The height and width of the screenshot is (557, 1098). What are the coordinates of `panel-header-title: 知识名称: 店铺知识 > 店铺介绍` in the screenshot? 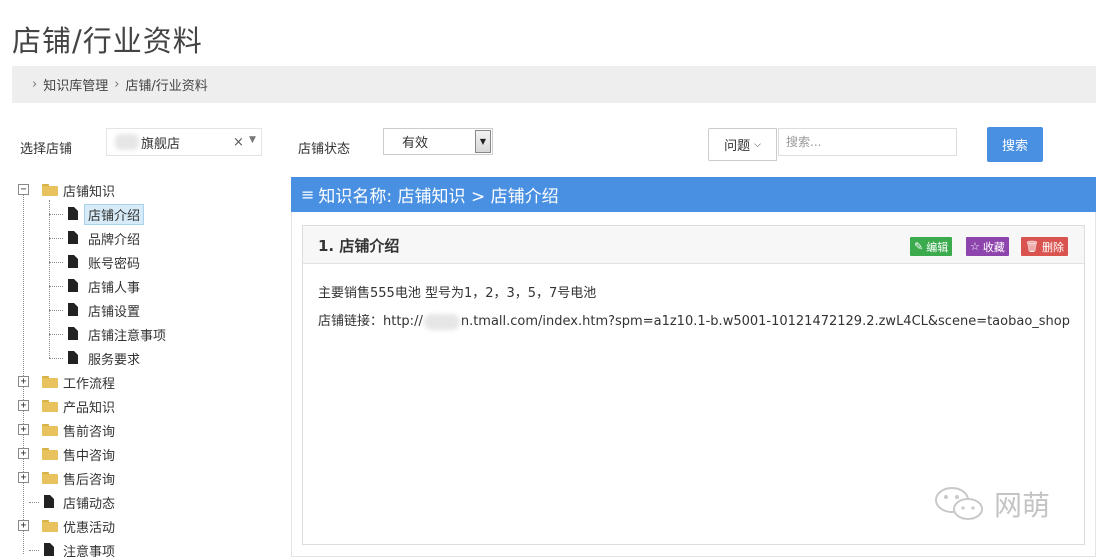 It's located at (438, 197).